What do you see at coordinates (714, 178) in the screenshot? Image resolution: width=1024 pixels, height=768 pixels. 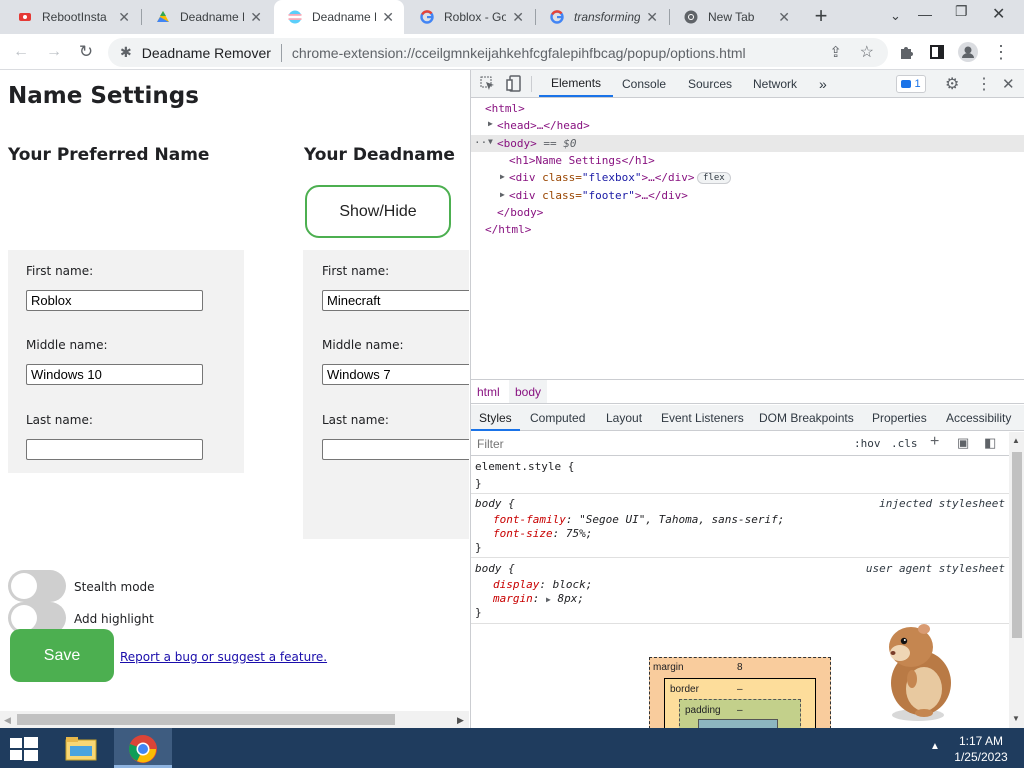 I see `flex-badge: flex` at bounding box center [714, 178].